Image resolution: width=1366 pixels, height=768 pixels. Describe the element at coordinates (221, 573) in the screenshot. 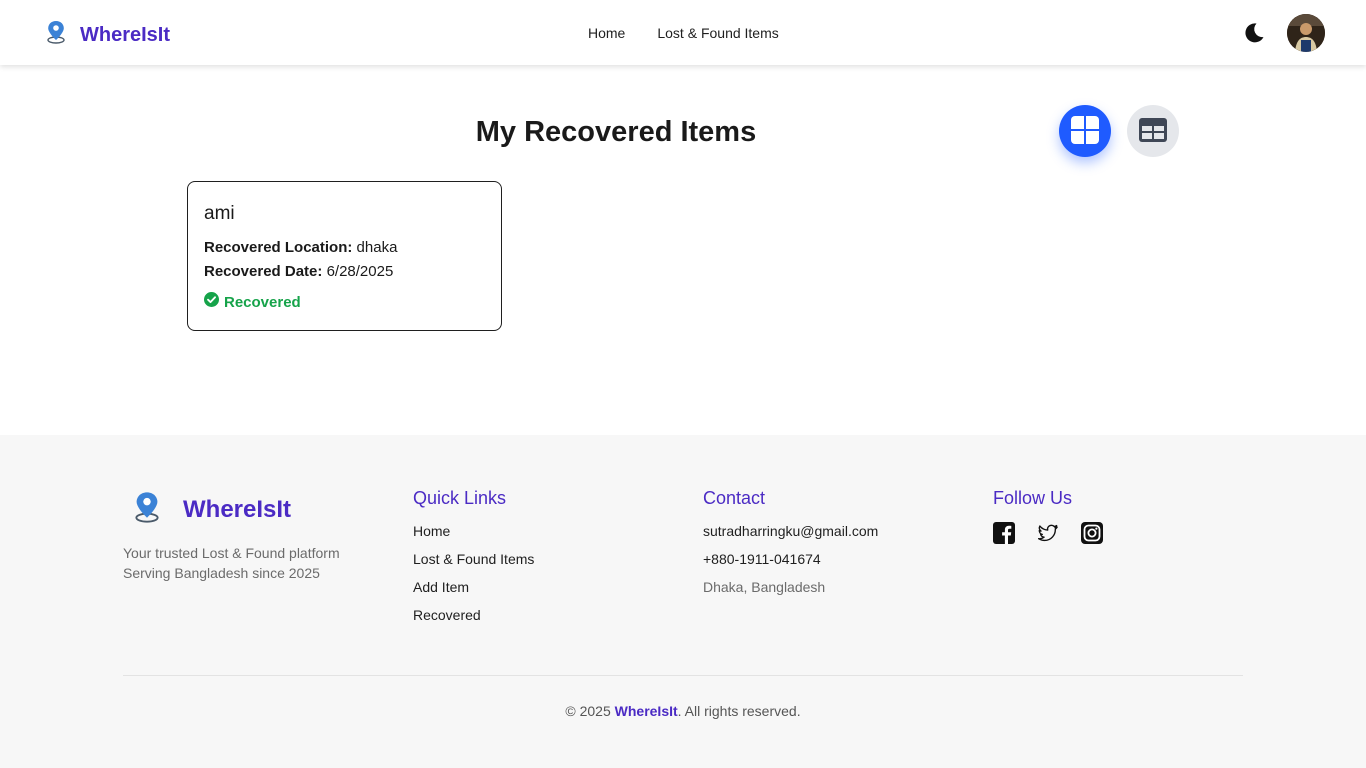

I see `tagline-line-2: Serving Bangladesh since 2025` at that location.